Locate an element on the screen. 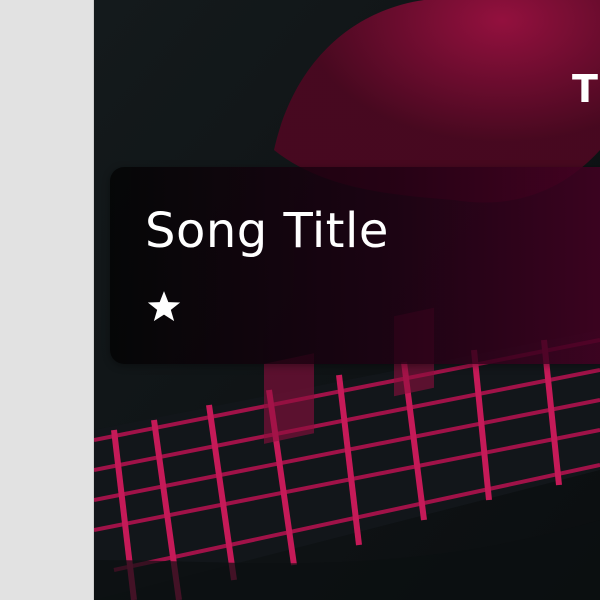  page-title-fragment: T is located at coordinates (585, 89).